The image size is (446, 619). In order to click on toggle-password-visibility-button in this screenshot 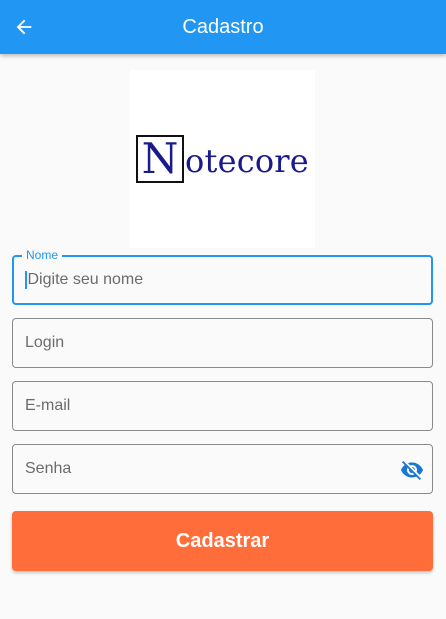, I will do `click(412, 470)`.